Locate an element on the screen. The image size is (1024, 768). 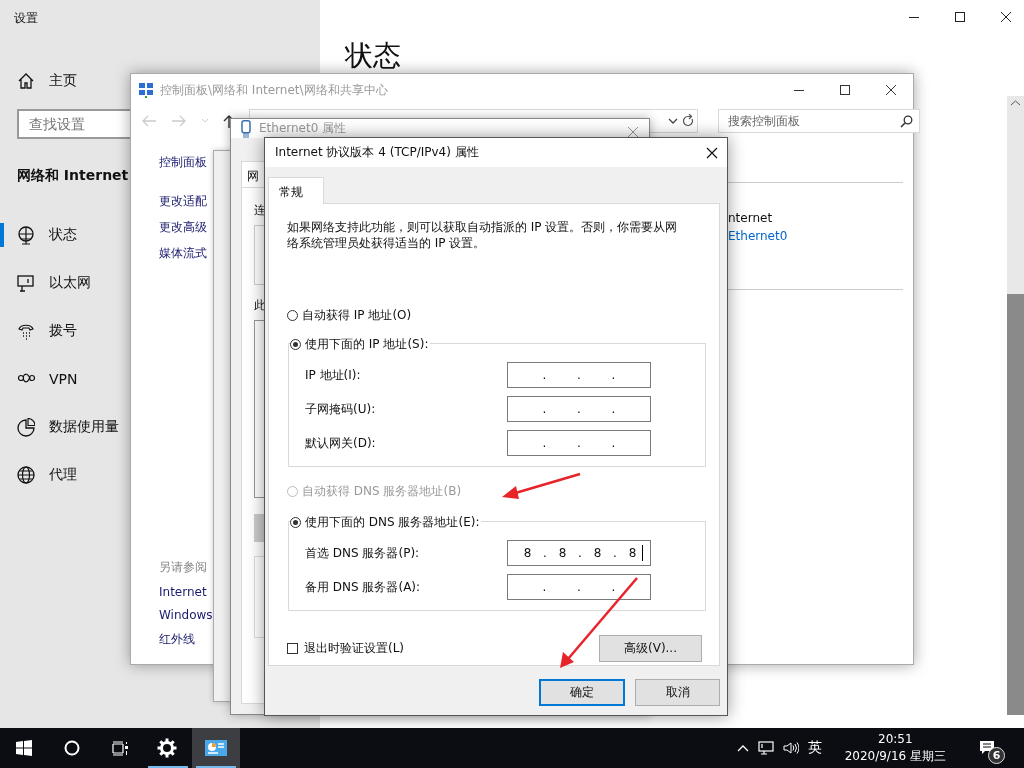
field-label: 备用 DNS 服务器(A): is located at coordinates (363, 587).